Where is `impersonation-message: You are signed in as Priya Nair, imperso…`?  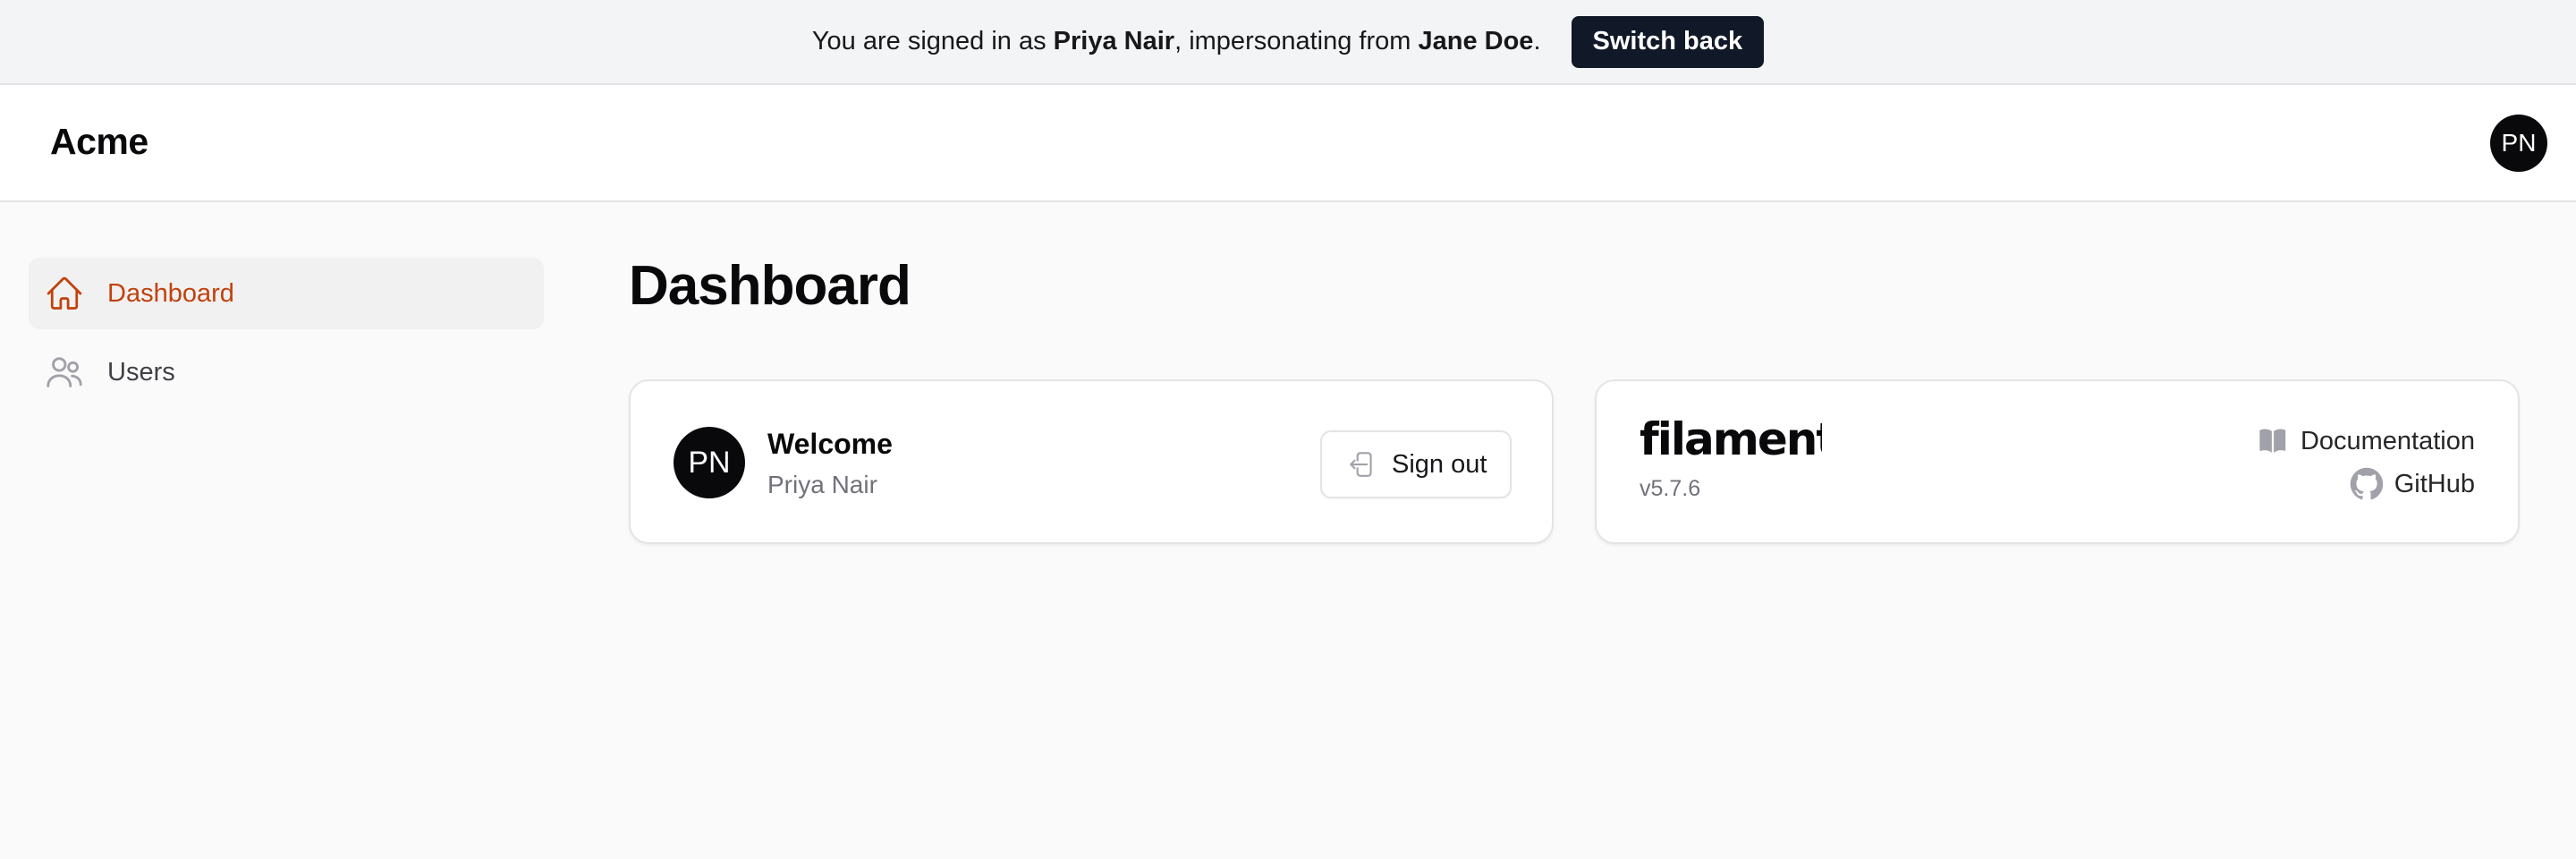
impersonation-message: You are signed in as Priya Nair, imperso… is located at coordinates (1176, 41).